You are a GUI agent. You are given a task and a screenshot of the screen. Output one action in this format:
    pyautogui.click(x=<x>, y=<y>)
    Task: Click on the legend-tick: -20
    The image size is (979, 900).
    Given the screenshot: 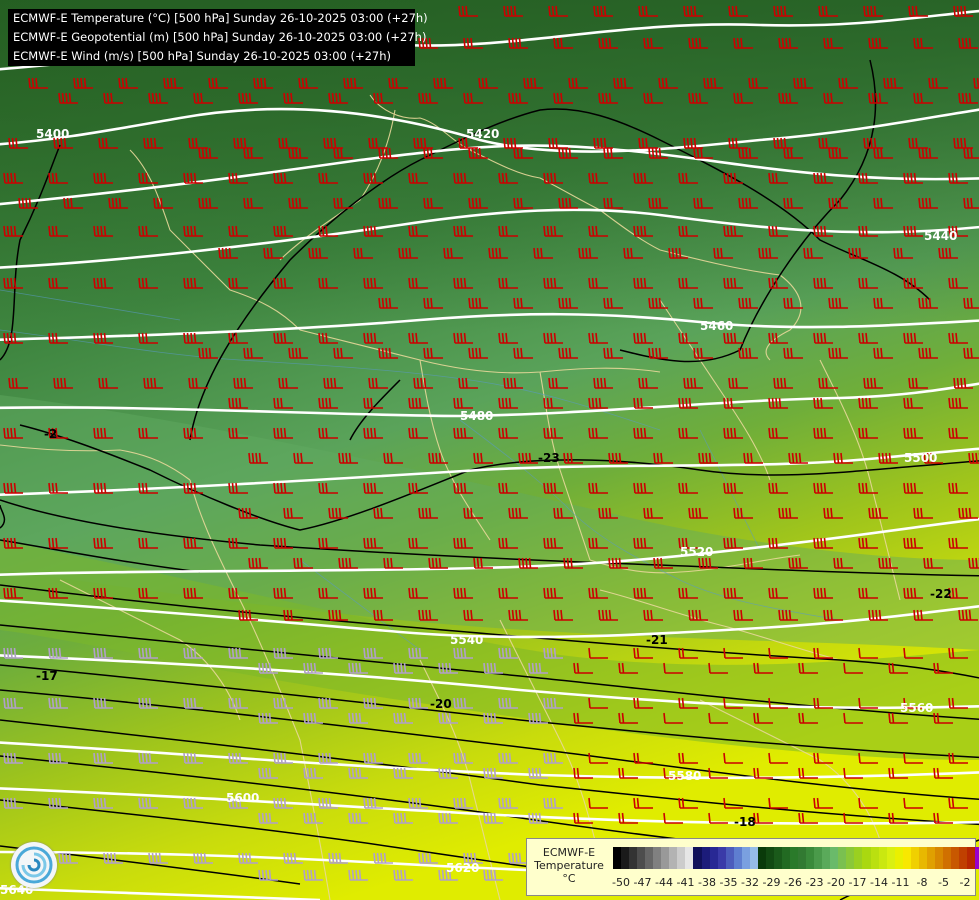 What is the action you would take?
    pyautogui.click(x=836, y=882)
    